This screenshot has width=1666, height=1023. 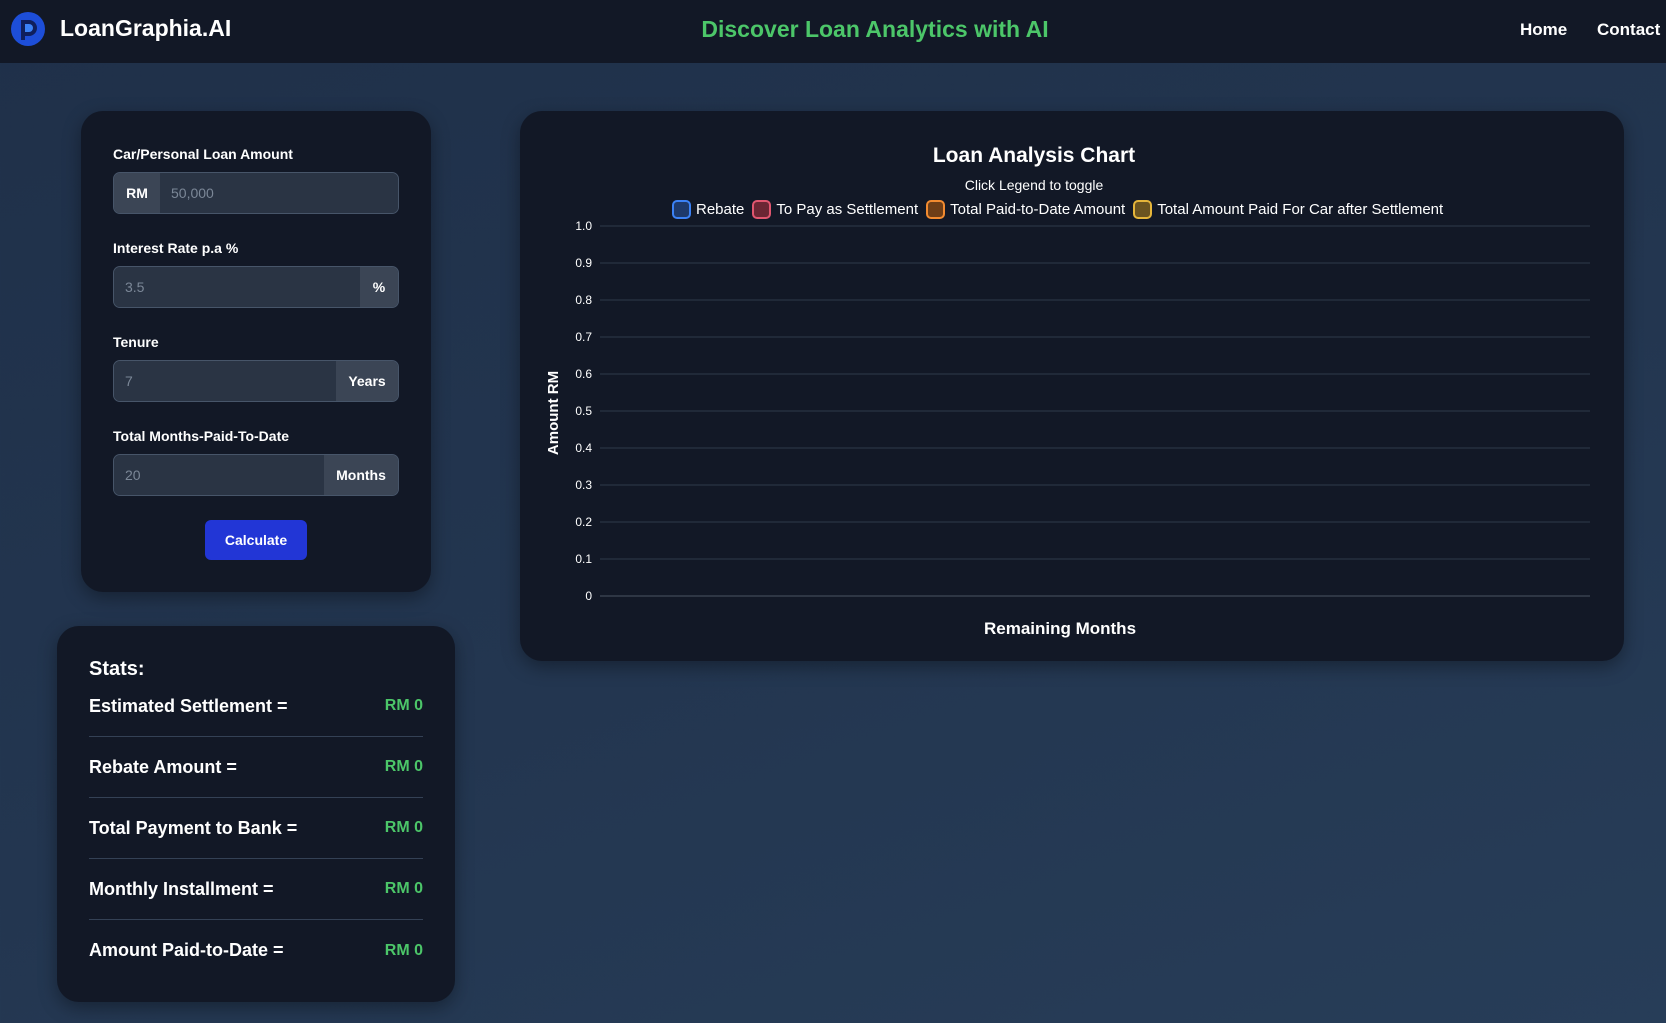 What do you see at coordinates (588, 596) in the screenshot?
I see `y-tick-label: 0` at bounding box center [588, 596].